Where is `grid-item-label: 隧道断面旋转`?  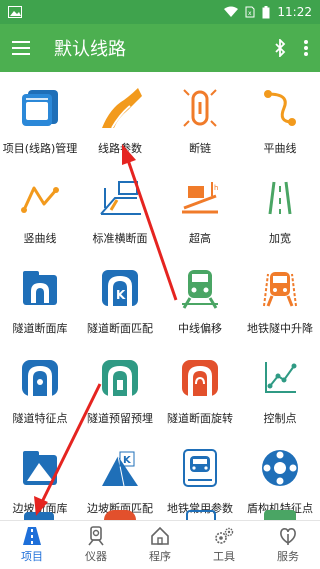
grid-item-label: 隧道断面旋转 is located at coordinates (200, 418).